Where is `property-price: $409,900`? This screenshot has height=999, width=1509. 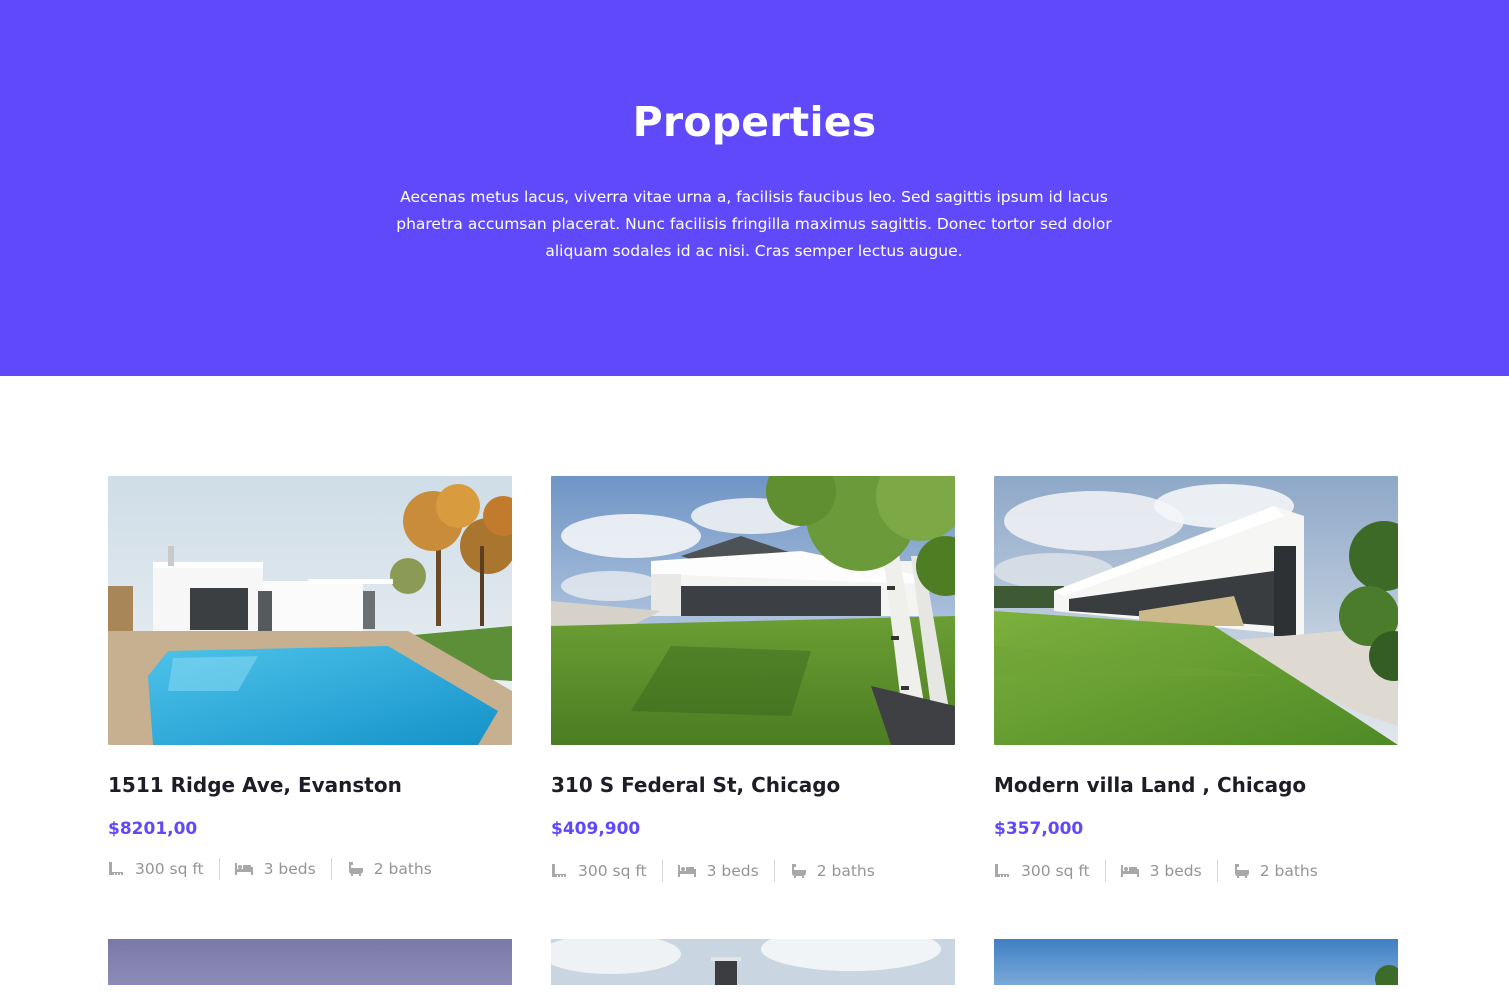
property-price: $409,900 is located at coordinates (596, 829).